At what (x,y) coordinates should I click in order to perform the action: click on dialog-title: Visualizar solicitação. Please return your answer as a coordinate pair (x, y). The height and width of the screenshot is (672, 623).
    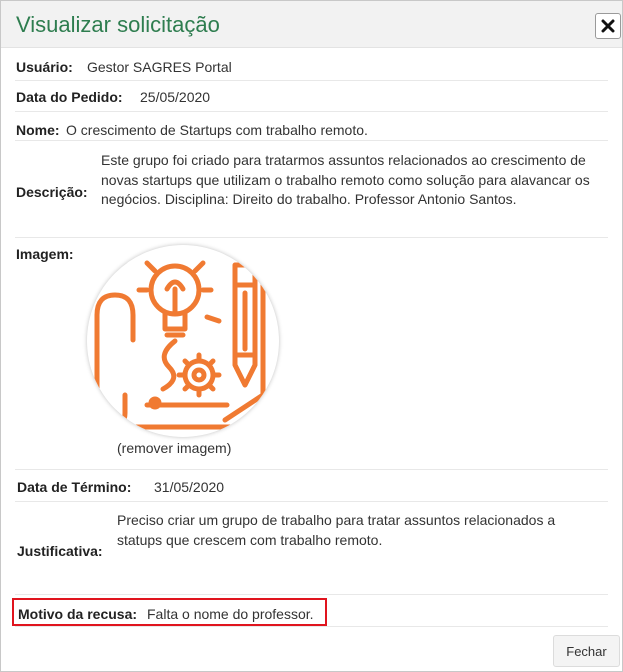
    Looking at the image, I should click on (118, 24).